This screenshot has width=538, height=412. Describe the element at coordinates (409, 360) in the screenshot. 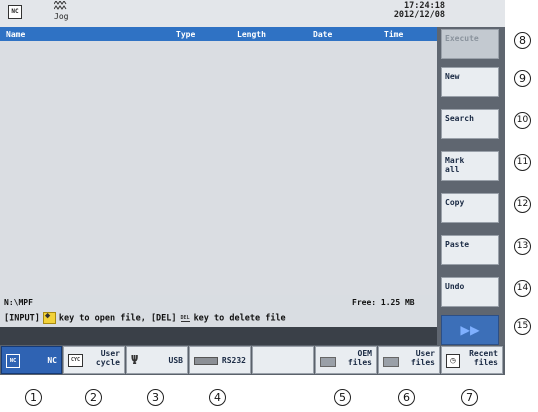

I see `softkey-user: User files` at that location.